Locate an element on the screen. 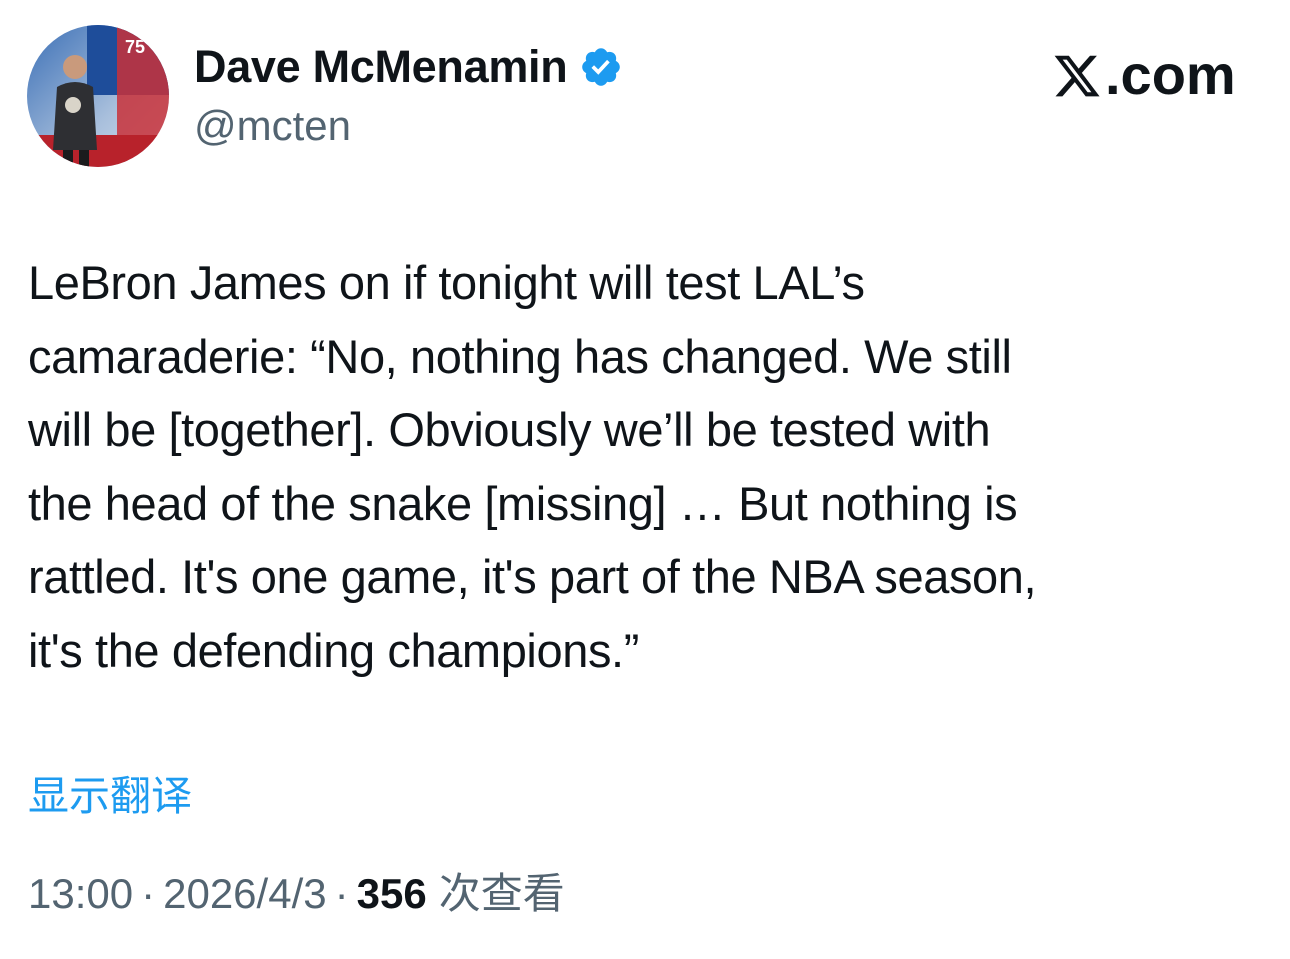 This screenshot has height=959, width=1290. tweet-date: 2026/4/3 is located at coordinates (245, 894).